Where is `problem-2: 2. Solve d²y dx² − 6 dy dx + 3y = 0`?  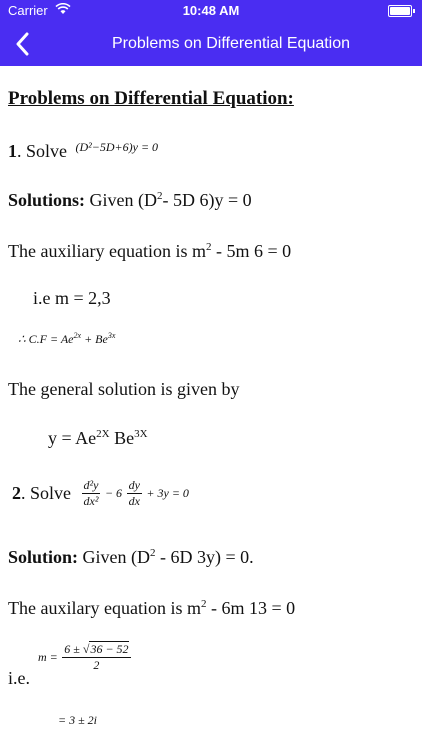 problem-2: 2. Solve d²y dx² − 6 dy dx + 3y = 0 is located at coordinates (100, 493).